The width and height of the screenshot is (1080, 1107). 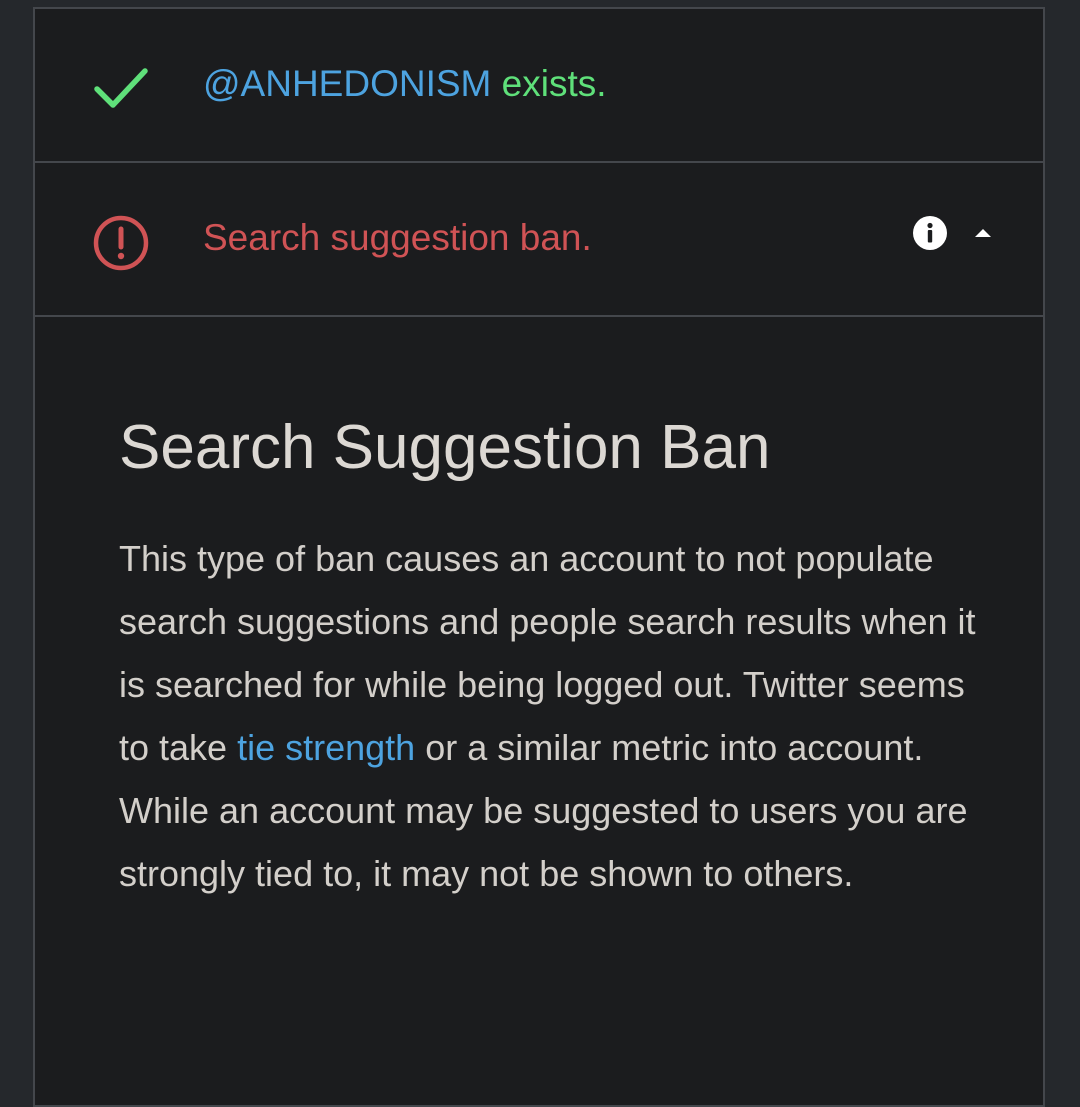 I want to click on exists-status: exists., so click(x=554, y=83).